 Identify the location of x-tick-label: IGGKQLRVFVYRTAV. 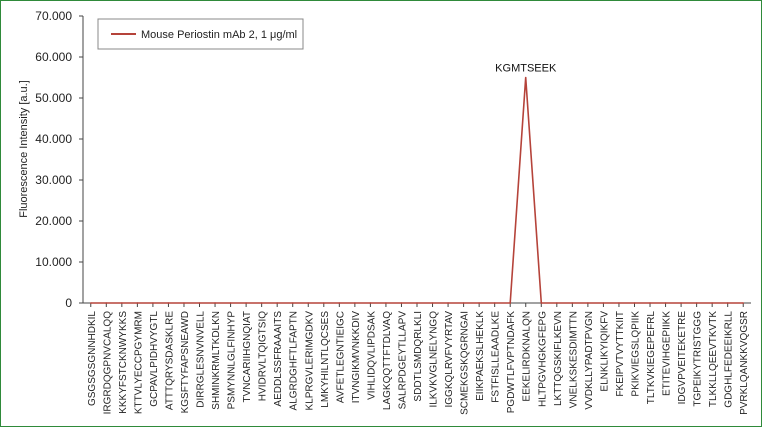
(449, 359).